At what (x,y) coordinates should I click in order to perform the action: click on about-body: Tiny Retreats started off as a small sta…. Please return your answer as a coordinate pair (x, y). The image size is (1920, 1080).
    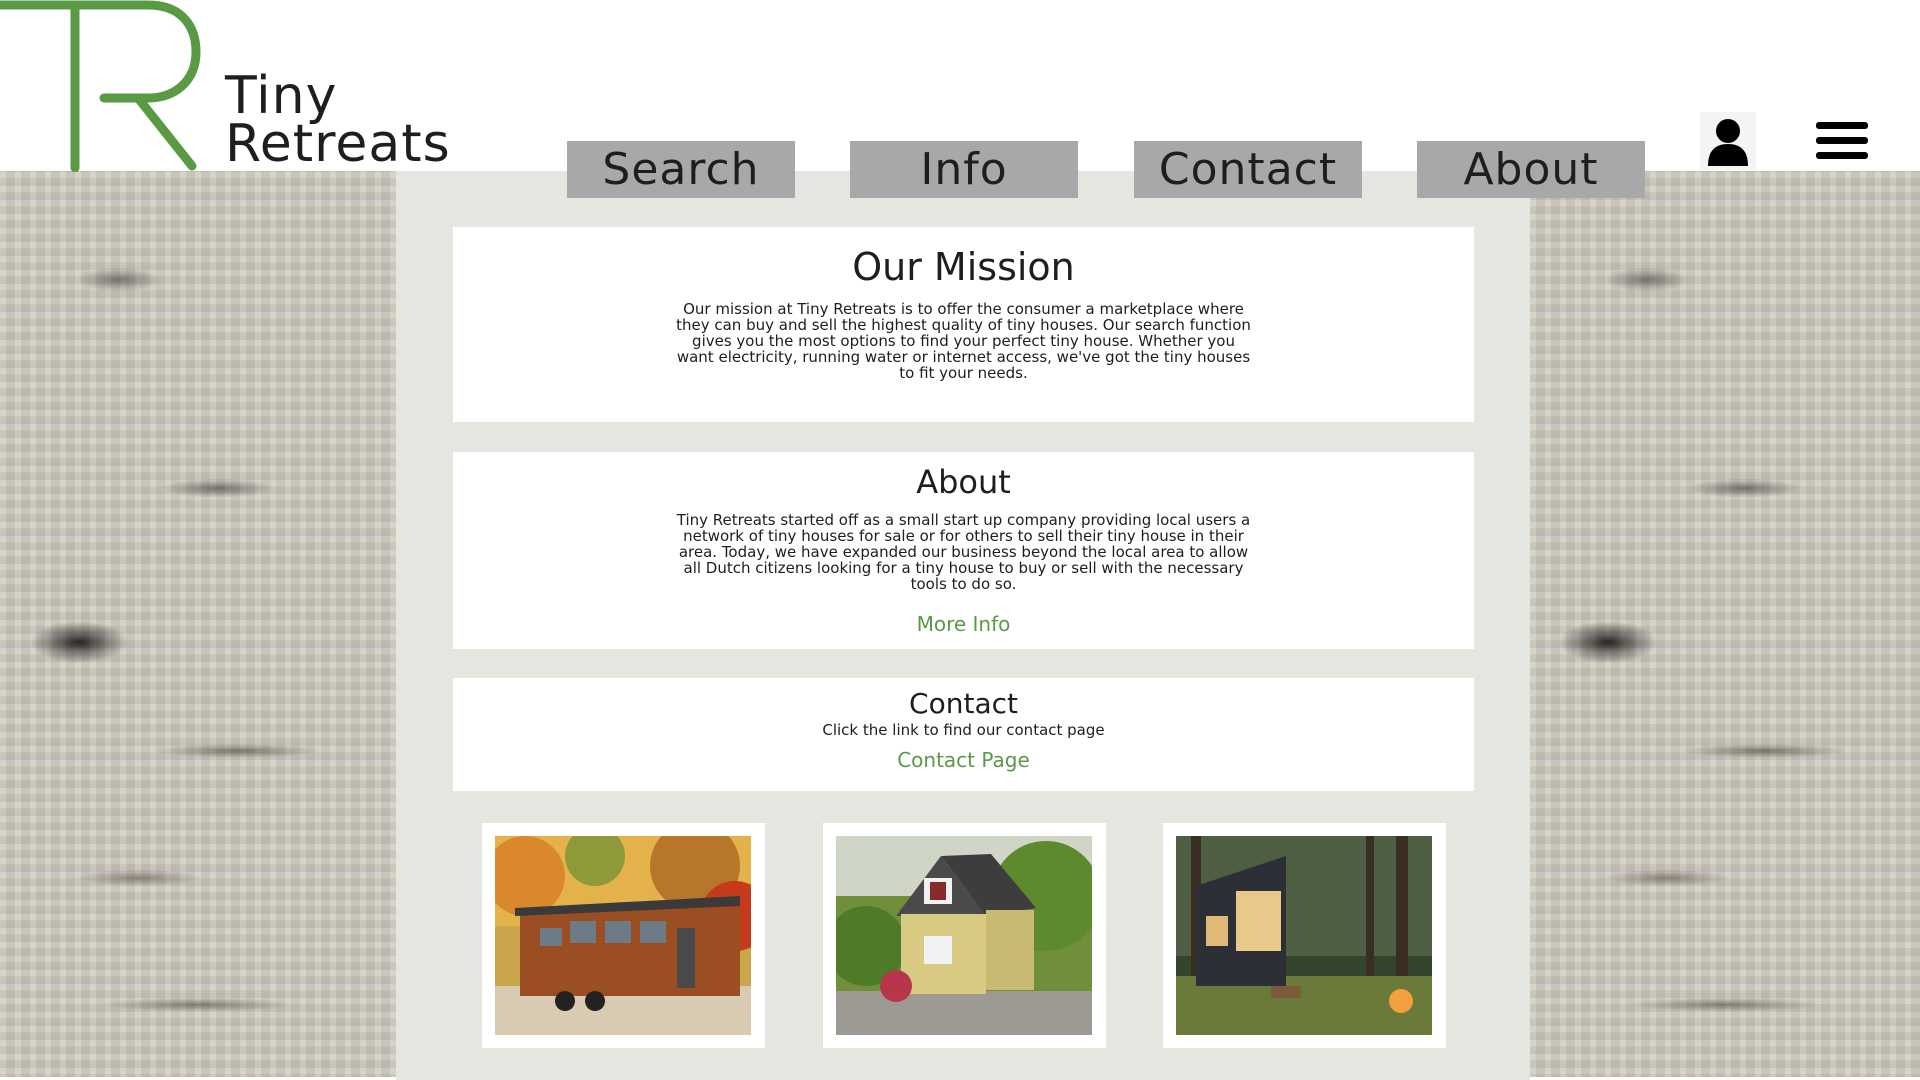
    Looking at the image, I should click on (963, 552).